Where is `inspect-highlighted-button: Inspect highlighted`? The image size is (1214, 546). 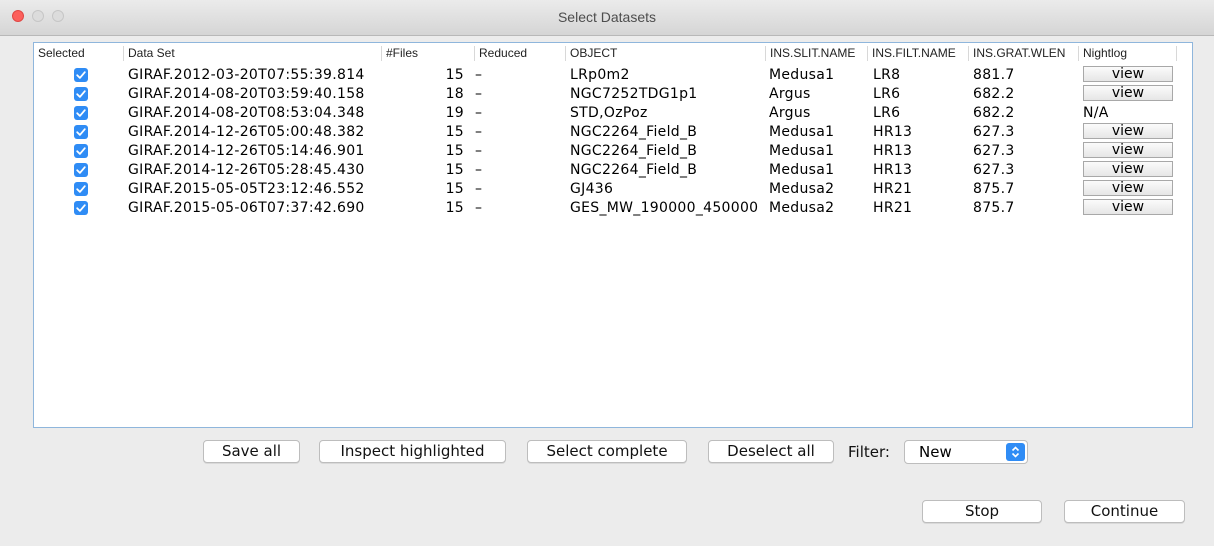
inspect-highlighted-button: Inspect highlighted is located at coordinates (412, 451).